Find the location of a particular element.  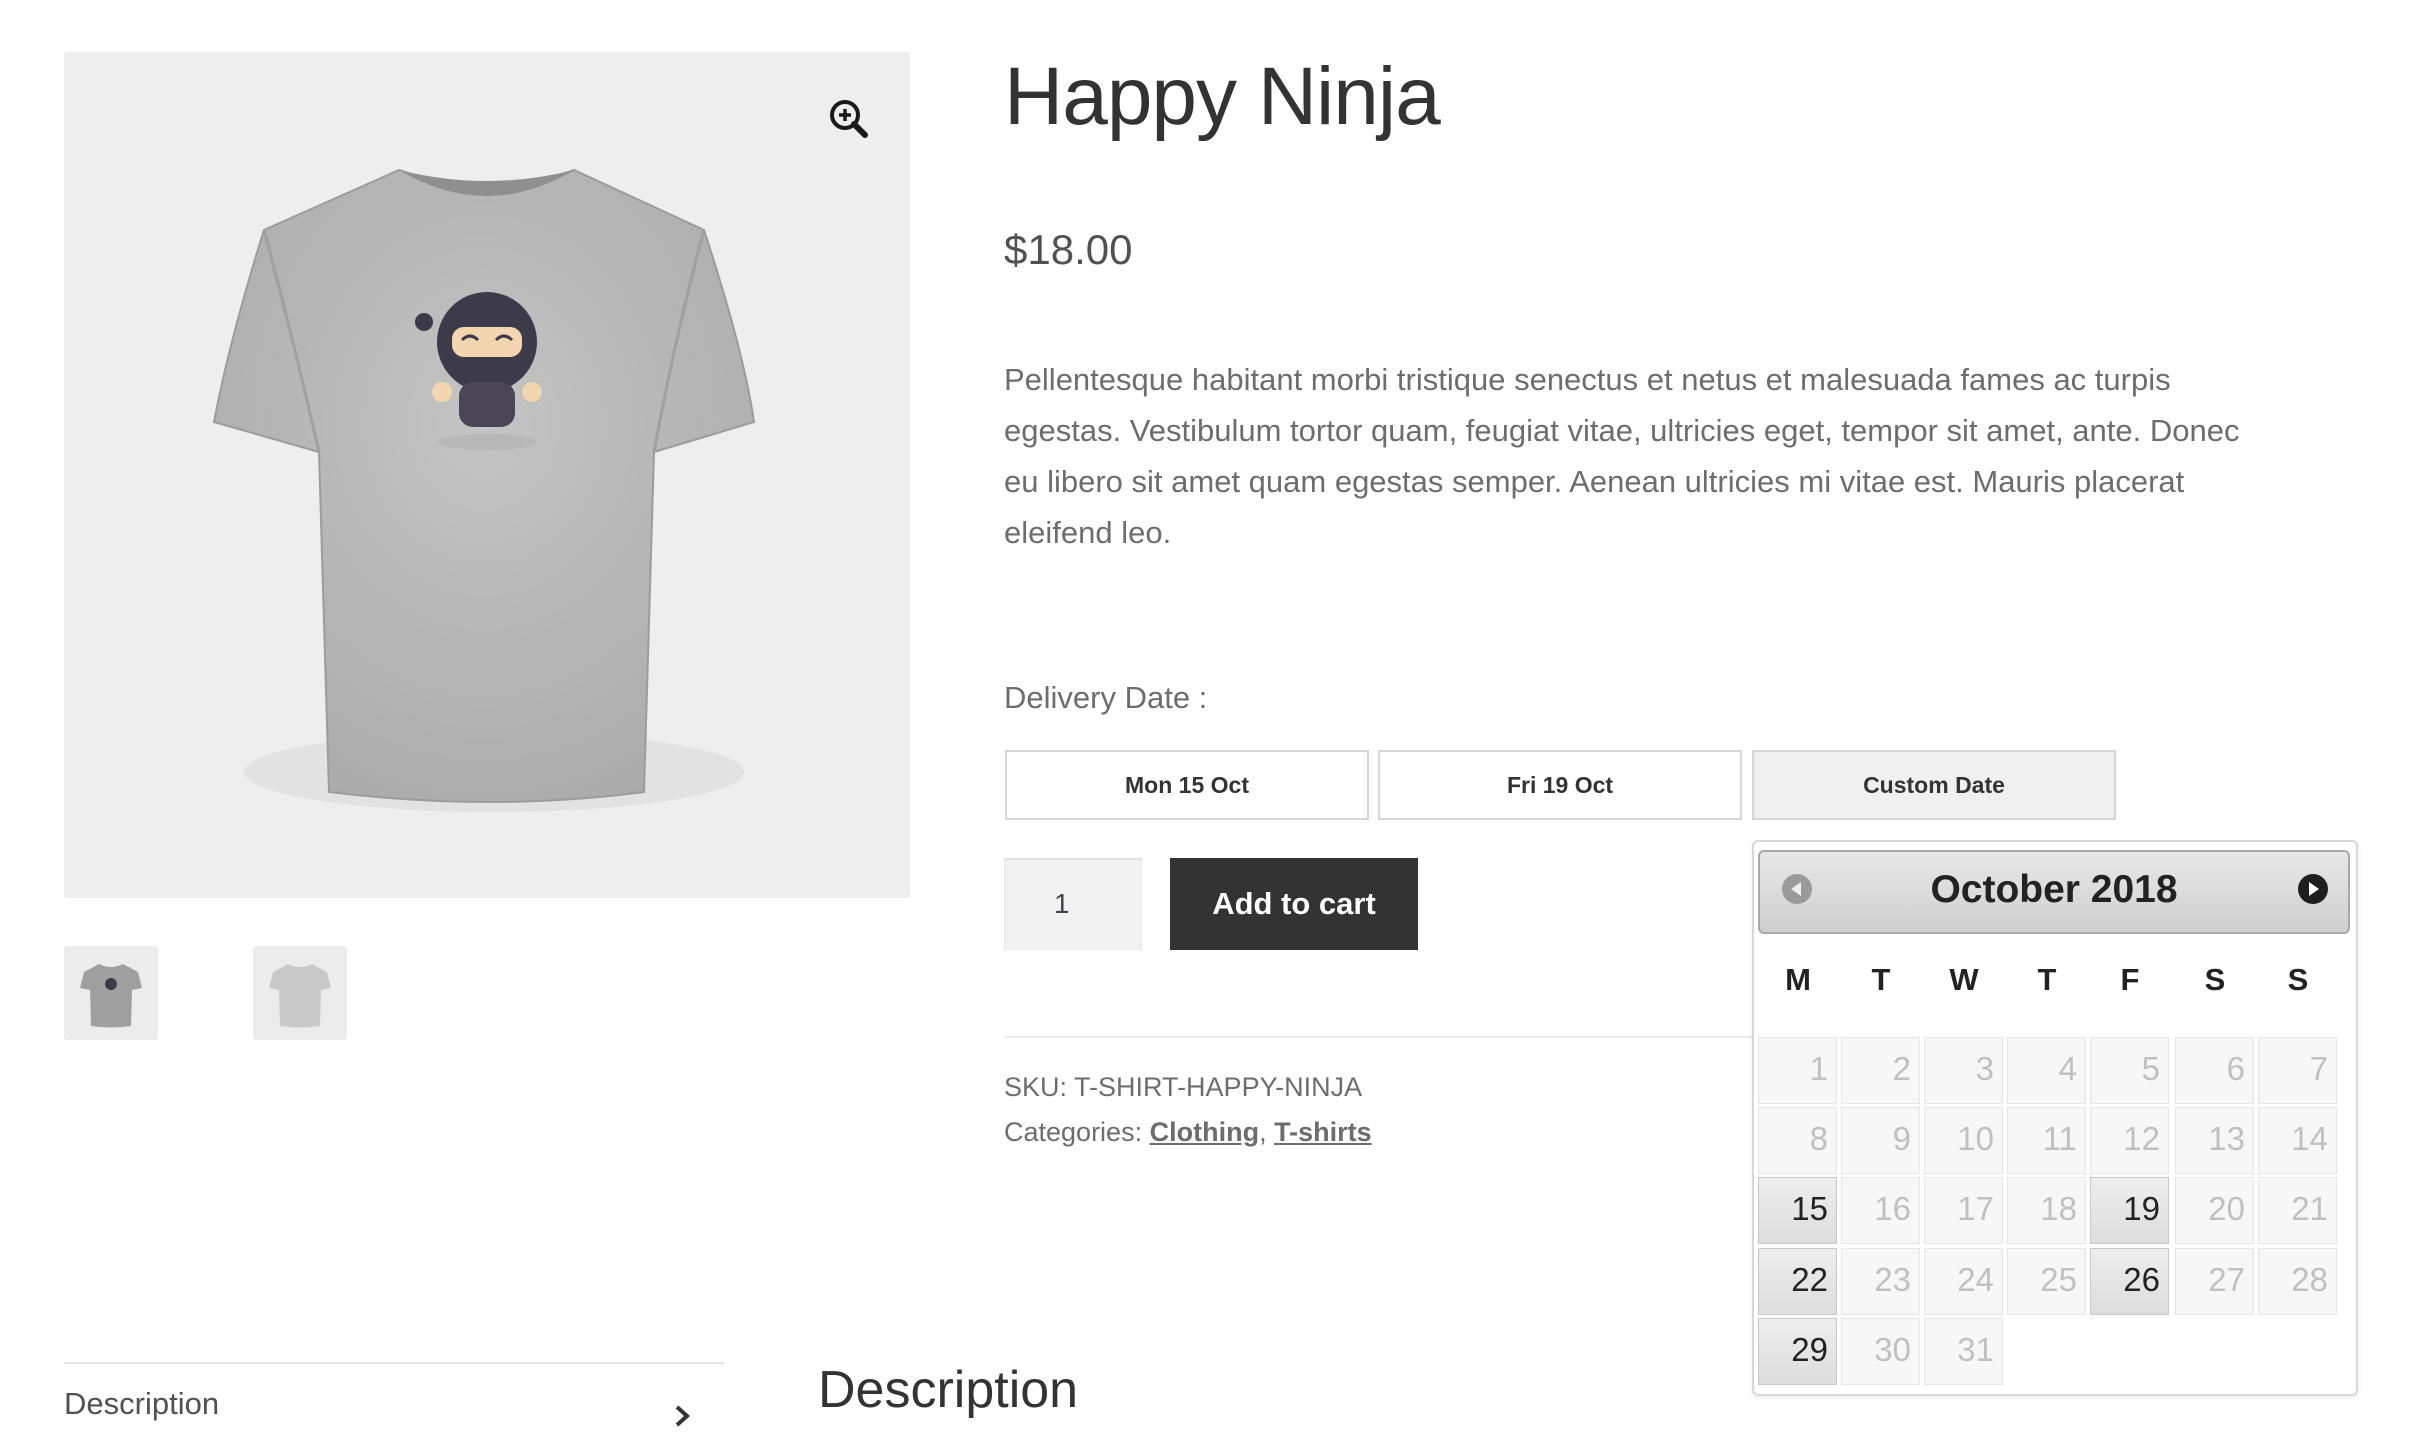

prev-arrow-icon is located at coordinates (1796, 889).